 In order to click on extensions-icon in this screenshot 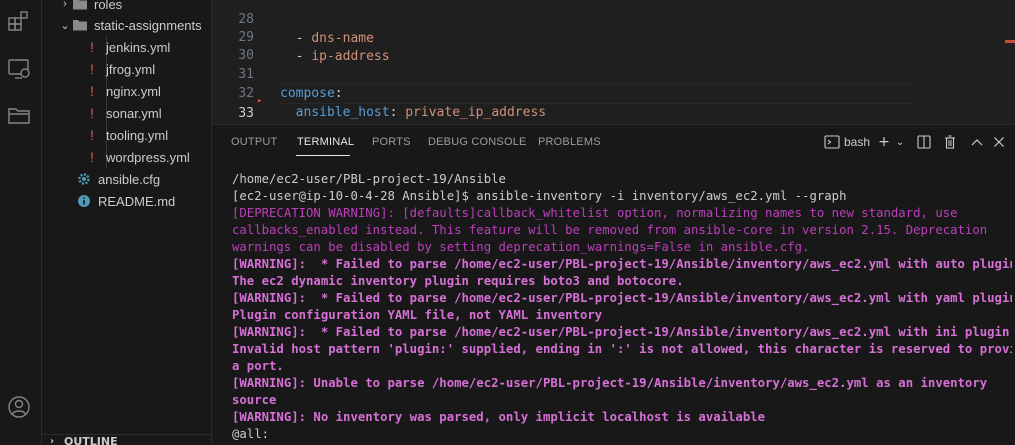, I will do `click(19, 21)`.